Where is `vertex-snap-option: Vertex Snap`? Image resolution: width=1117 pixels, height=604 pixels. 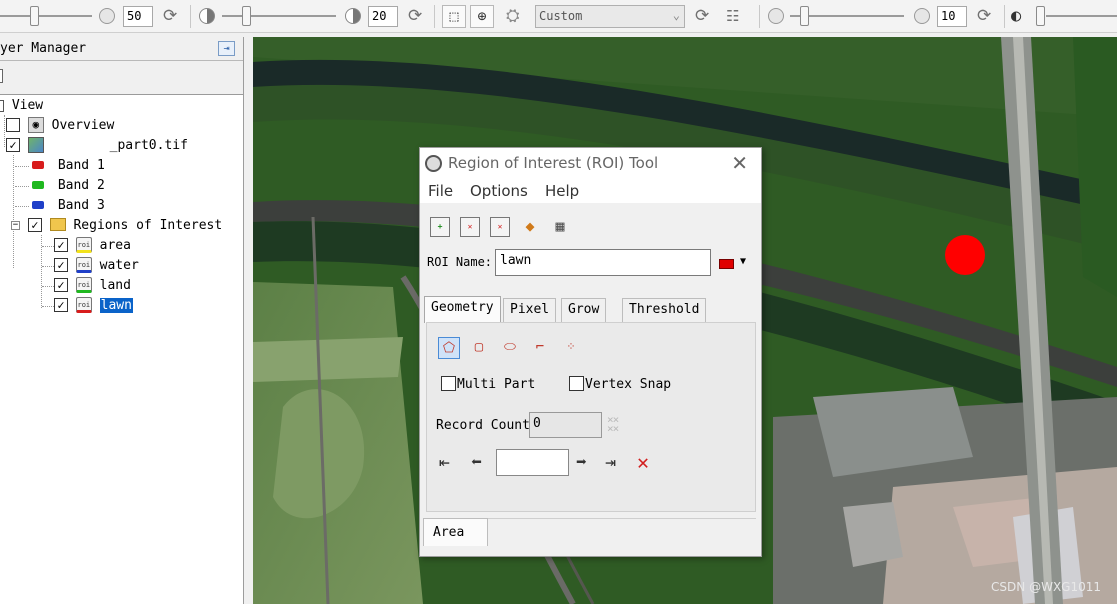 vertex-snap-option: Vertex Snap is located at coordinates (620, 384).